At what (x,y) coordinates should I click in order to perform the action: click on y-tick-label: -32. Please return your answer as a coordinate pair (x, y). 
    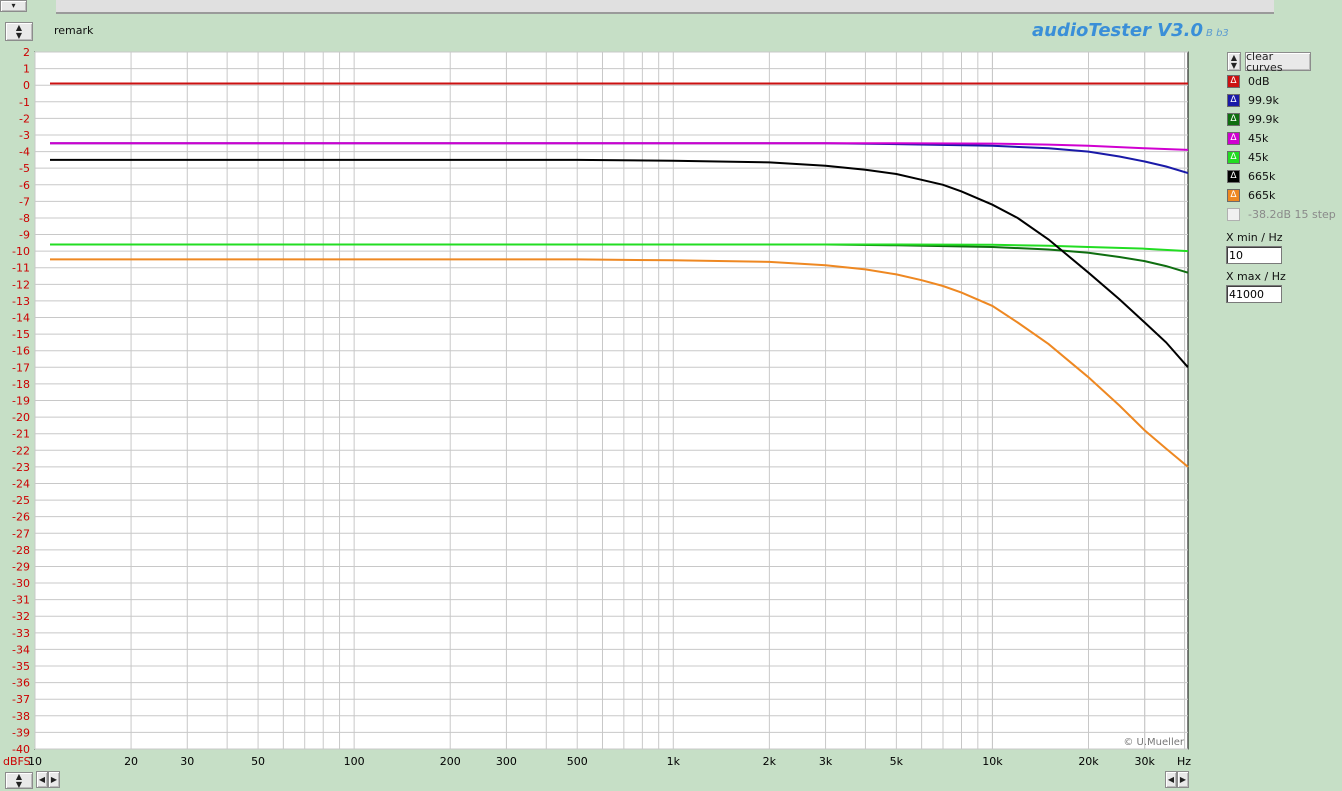
    Looking at the image, I should click on (21, 616).